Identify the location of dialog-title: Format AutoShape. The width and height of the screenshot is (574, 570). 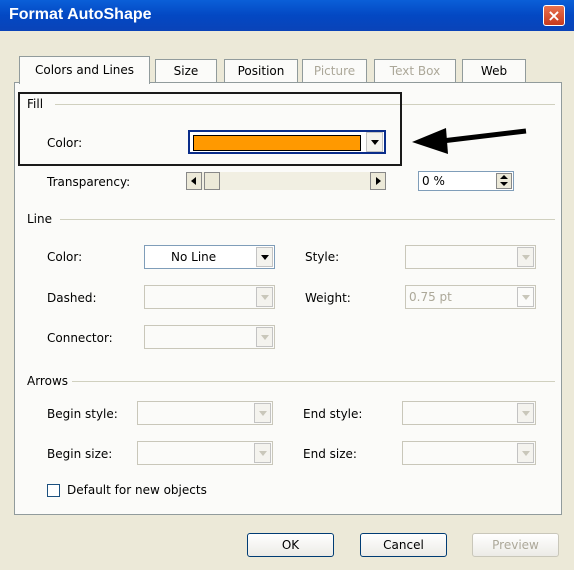
(80, 14).